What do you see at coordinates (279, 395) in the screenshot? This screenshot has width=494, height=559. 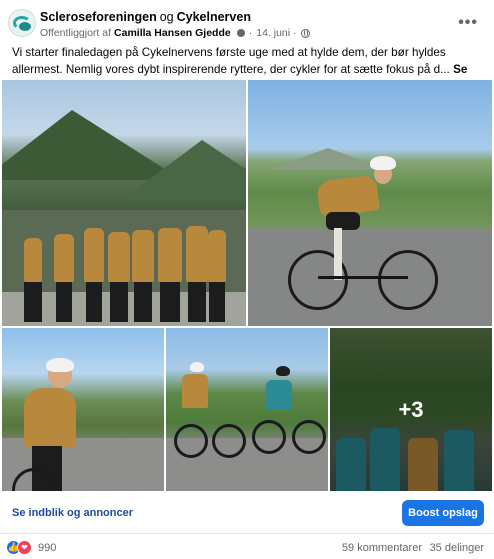 I see `rider-jersey-teal` at bounding box center [279, 395].